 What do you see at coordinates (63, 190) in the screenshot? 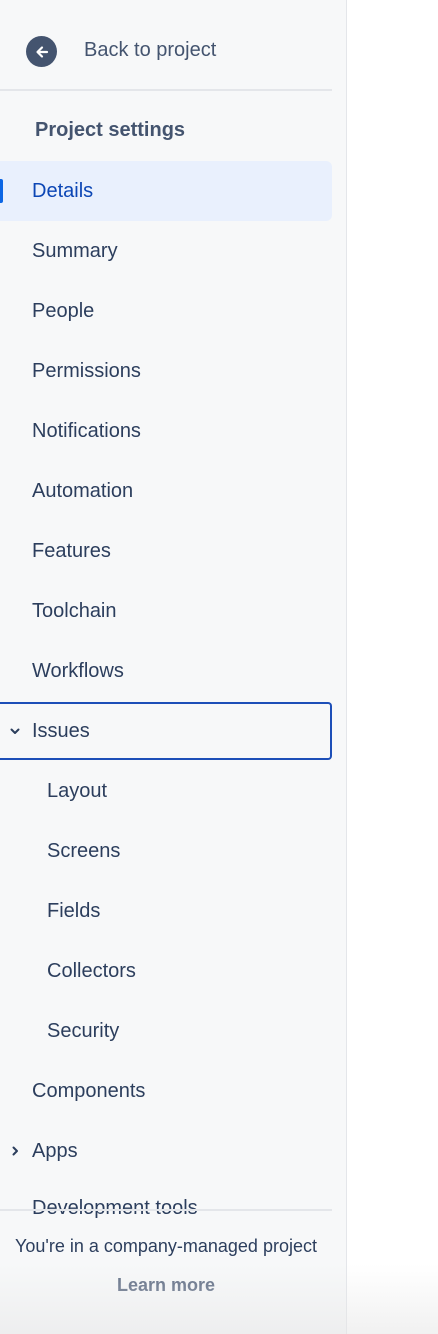
I see `nav-item-label: Details` at bounding box center [63, 190].